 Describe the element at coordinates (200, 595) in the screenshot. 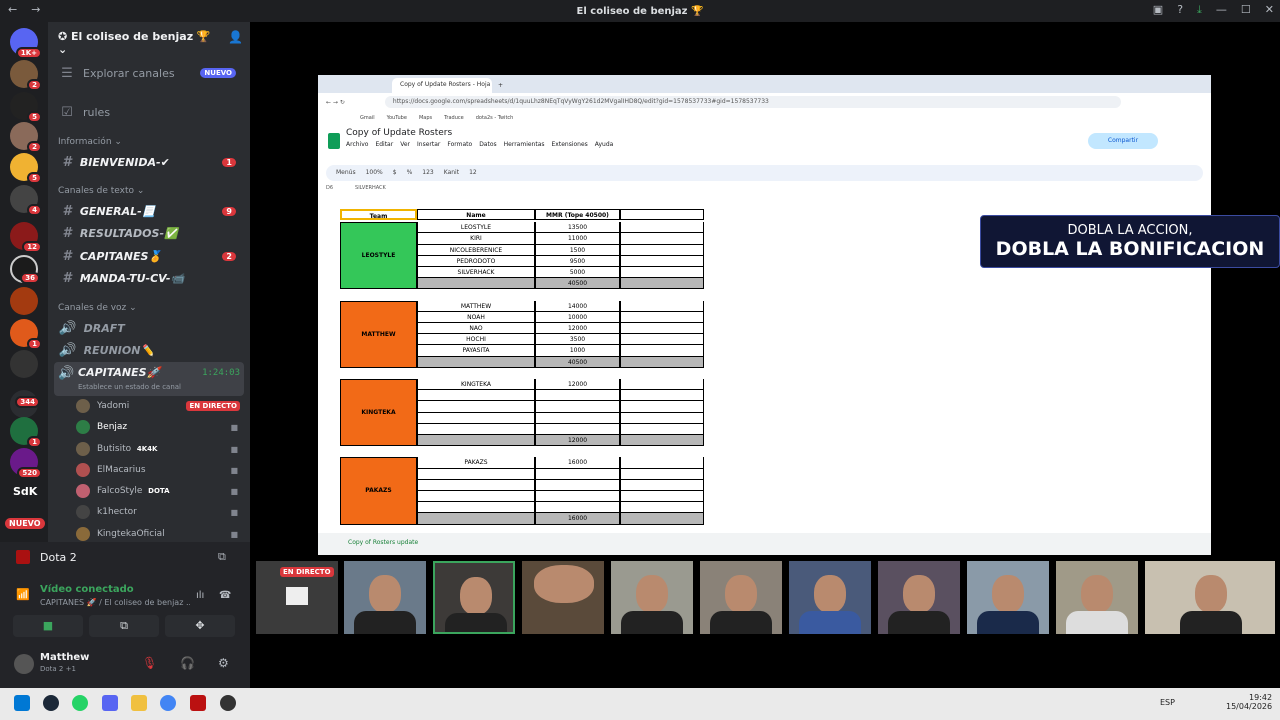

I see `noise-icon: ılı` at that location.